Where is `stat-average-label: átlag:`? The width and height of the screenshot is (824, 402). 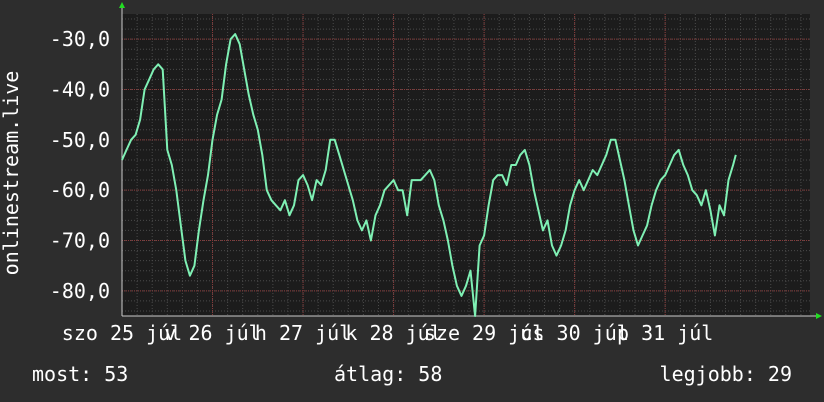 stat-average-label: átlag: is located at coordinates (370, 374).